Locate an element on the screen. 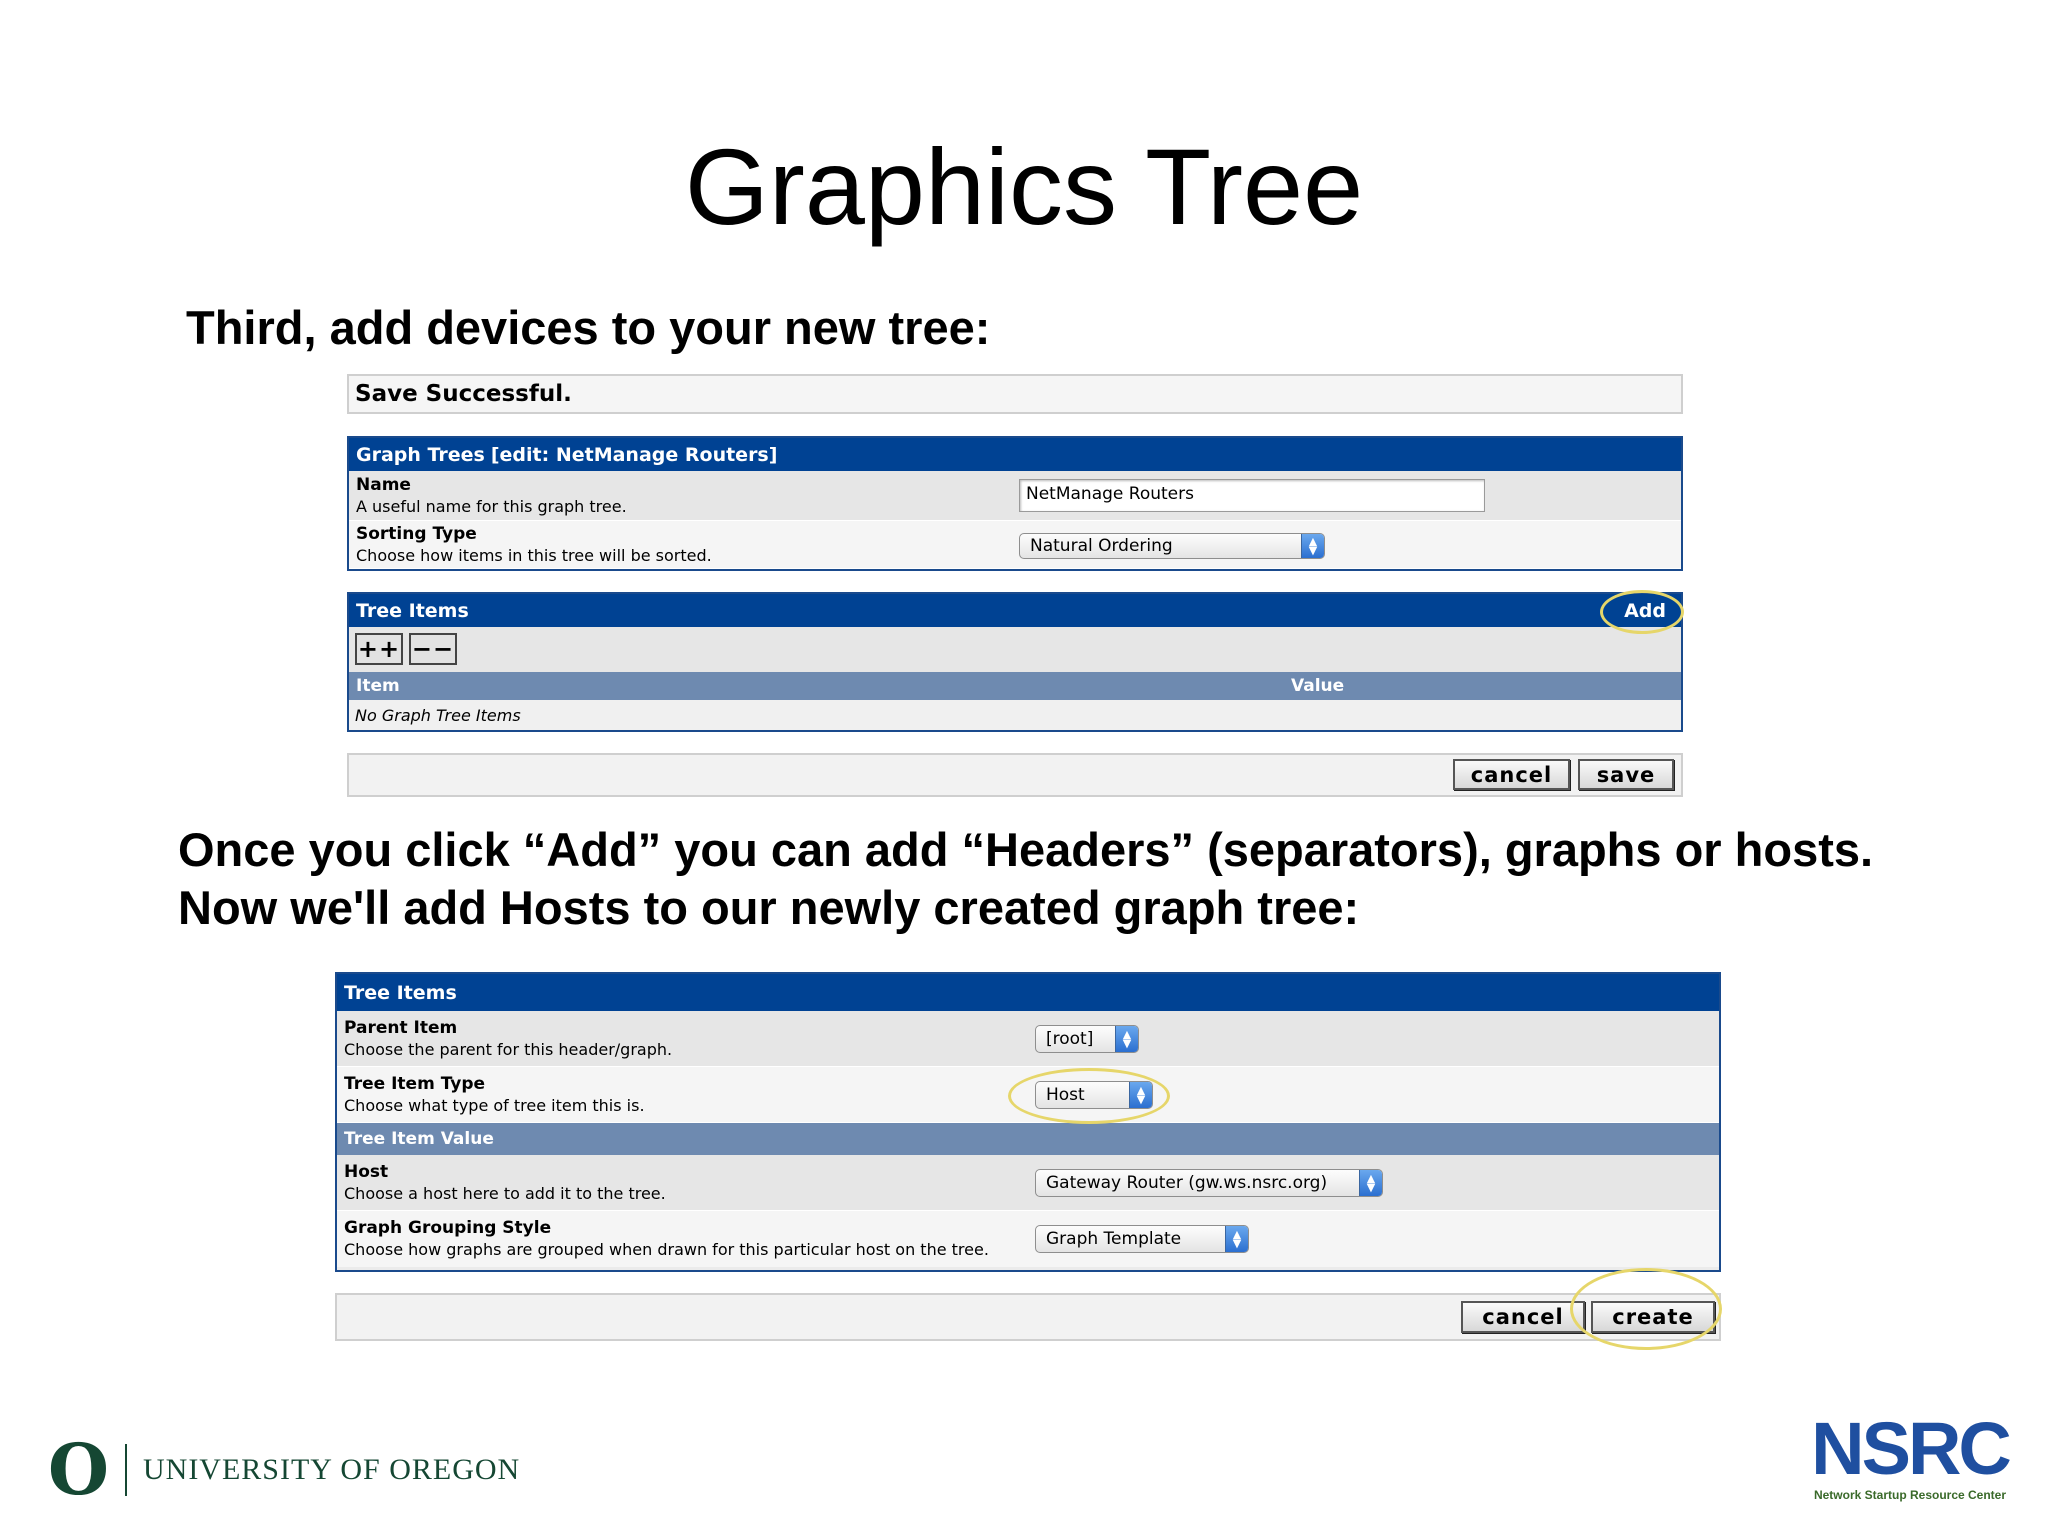  parent-item-description: Choose the parent for this header/graph. is located at coordinates (508, 1049).